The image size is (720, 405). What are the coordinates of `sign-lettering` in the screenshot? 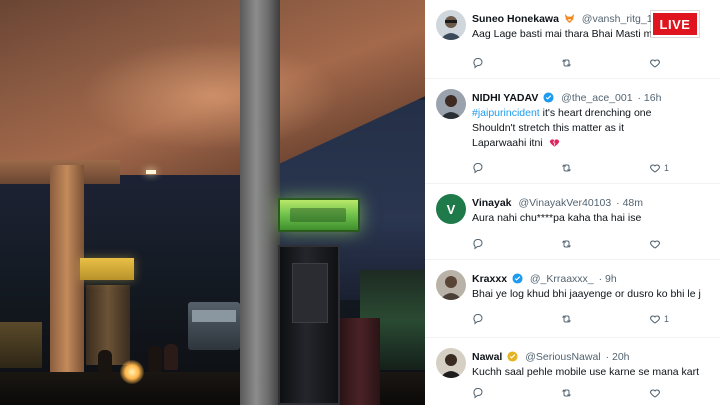 It's located at (318, 215).